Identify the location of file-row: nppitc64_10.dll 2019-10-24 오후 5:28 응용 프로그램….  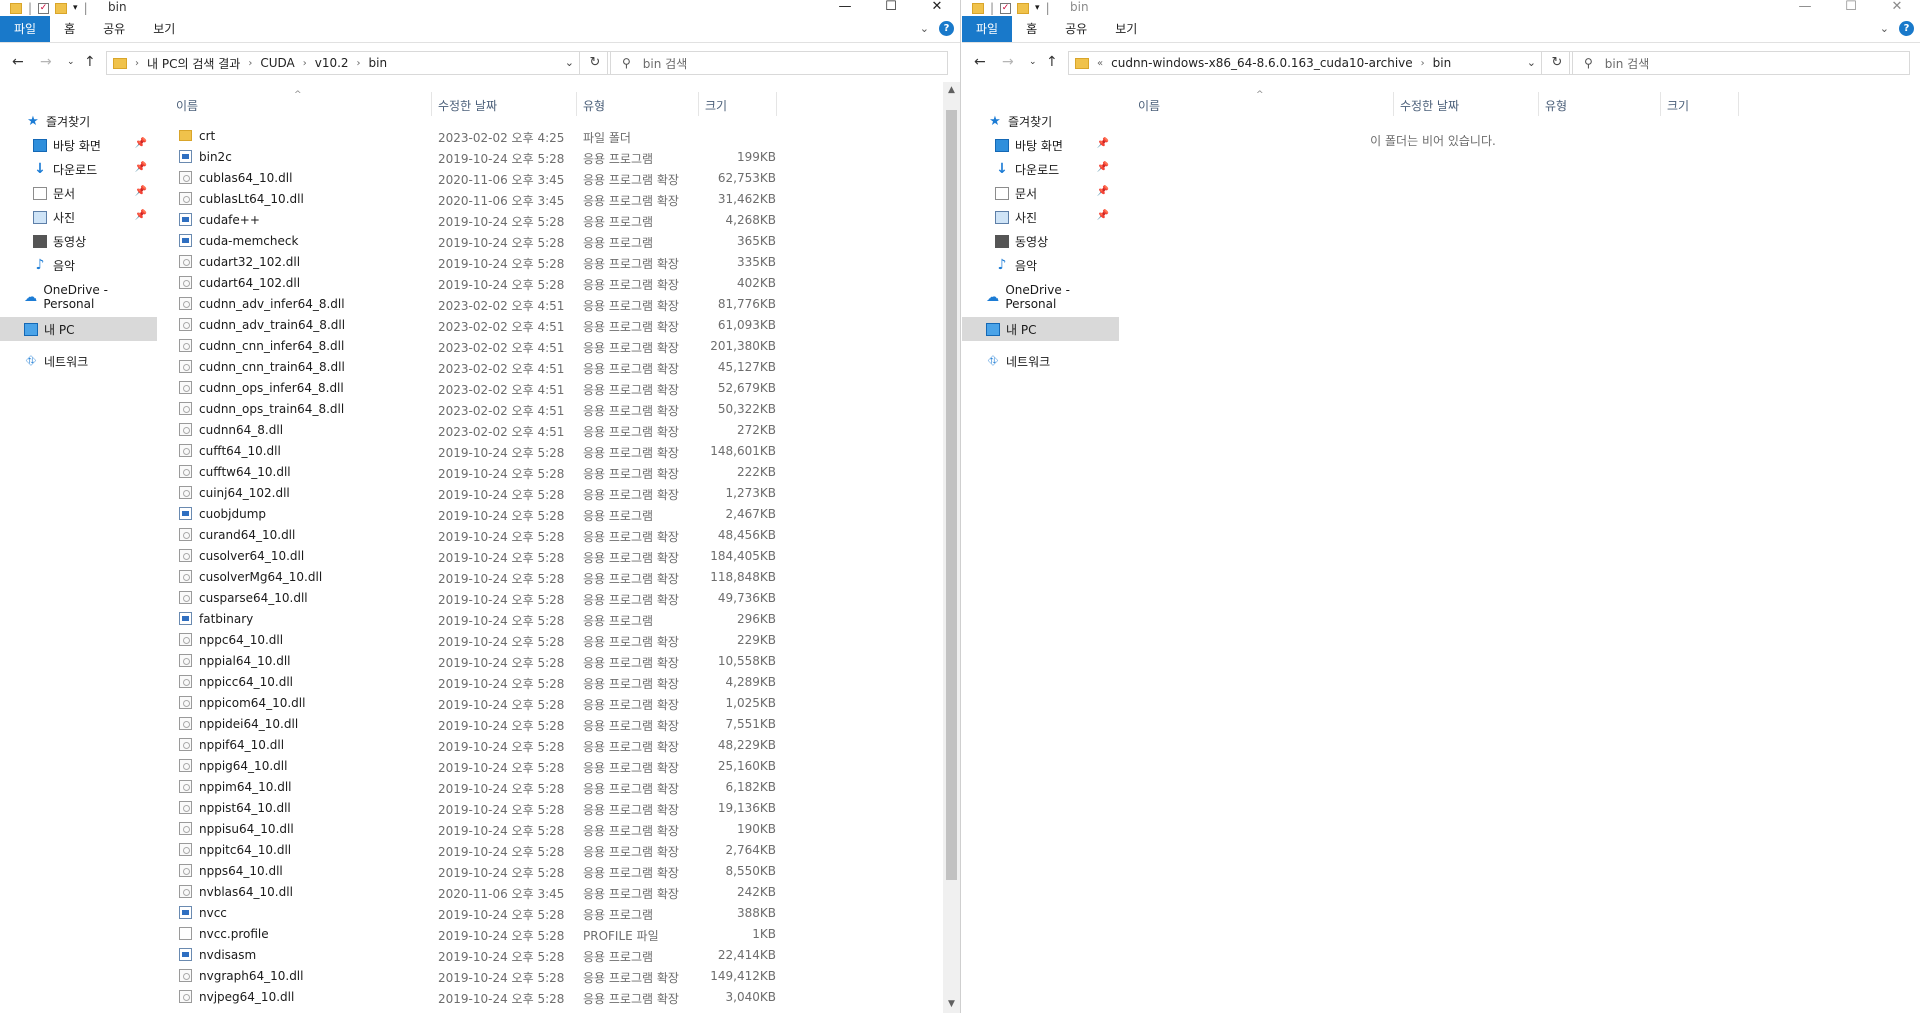
(471, 849).